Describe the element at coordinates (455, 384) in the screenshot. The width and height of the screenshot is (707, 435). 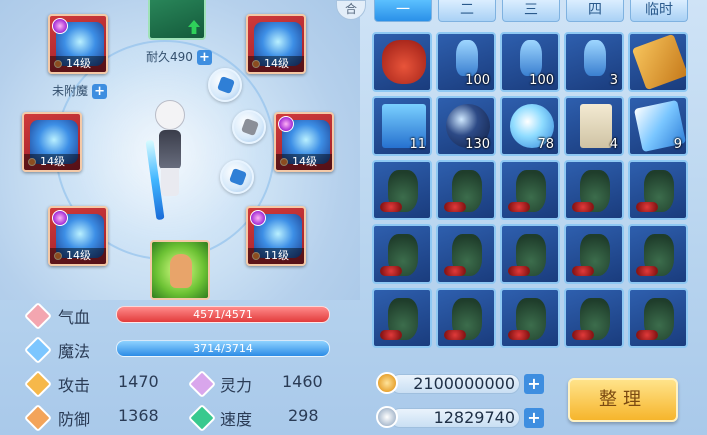
I see `gold-amount: 2100000000` at that location.